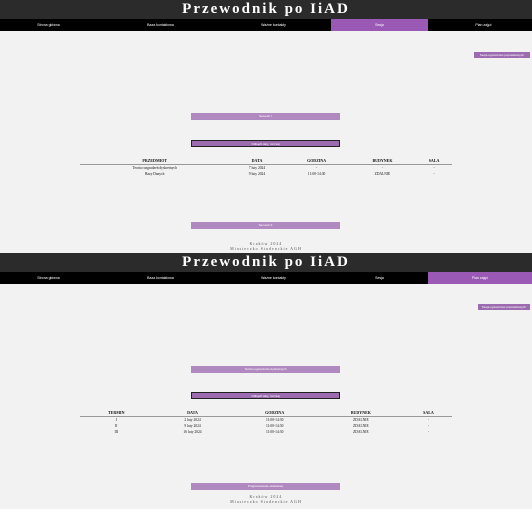  Describe the element at coordinates (116, 413) in the screenshot. I see `col-header: TERMIN` at that location.